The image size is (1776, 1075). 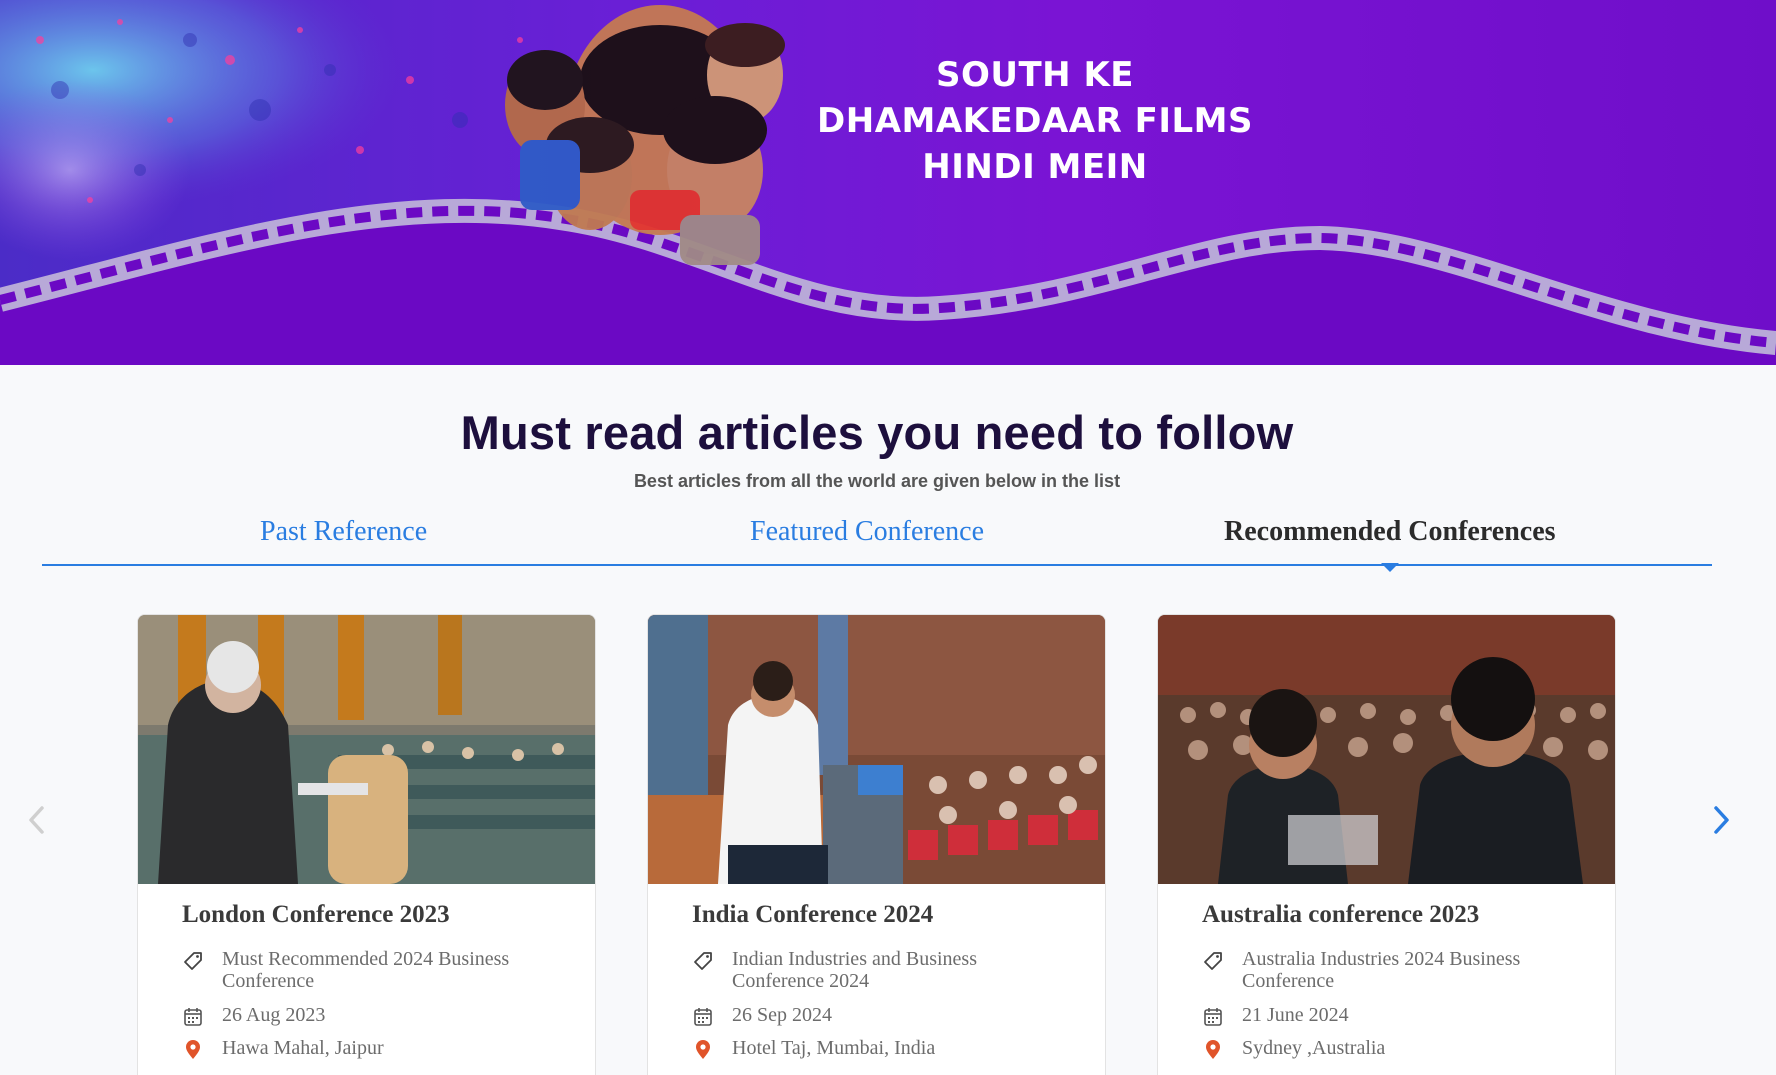 I want to click on card-location: Hotel Taj, Mumbai, India, so click(x=877, y=1049).